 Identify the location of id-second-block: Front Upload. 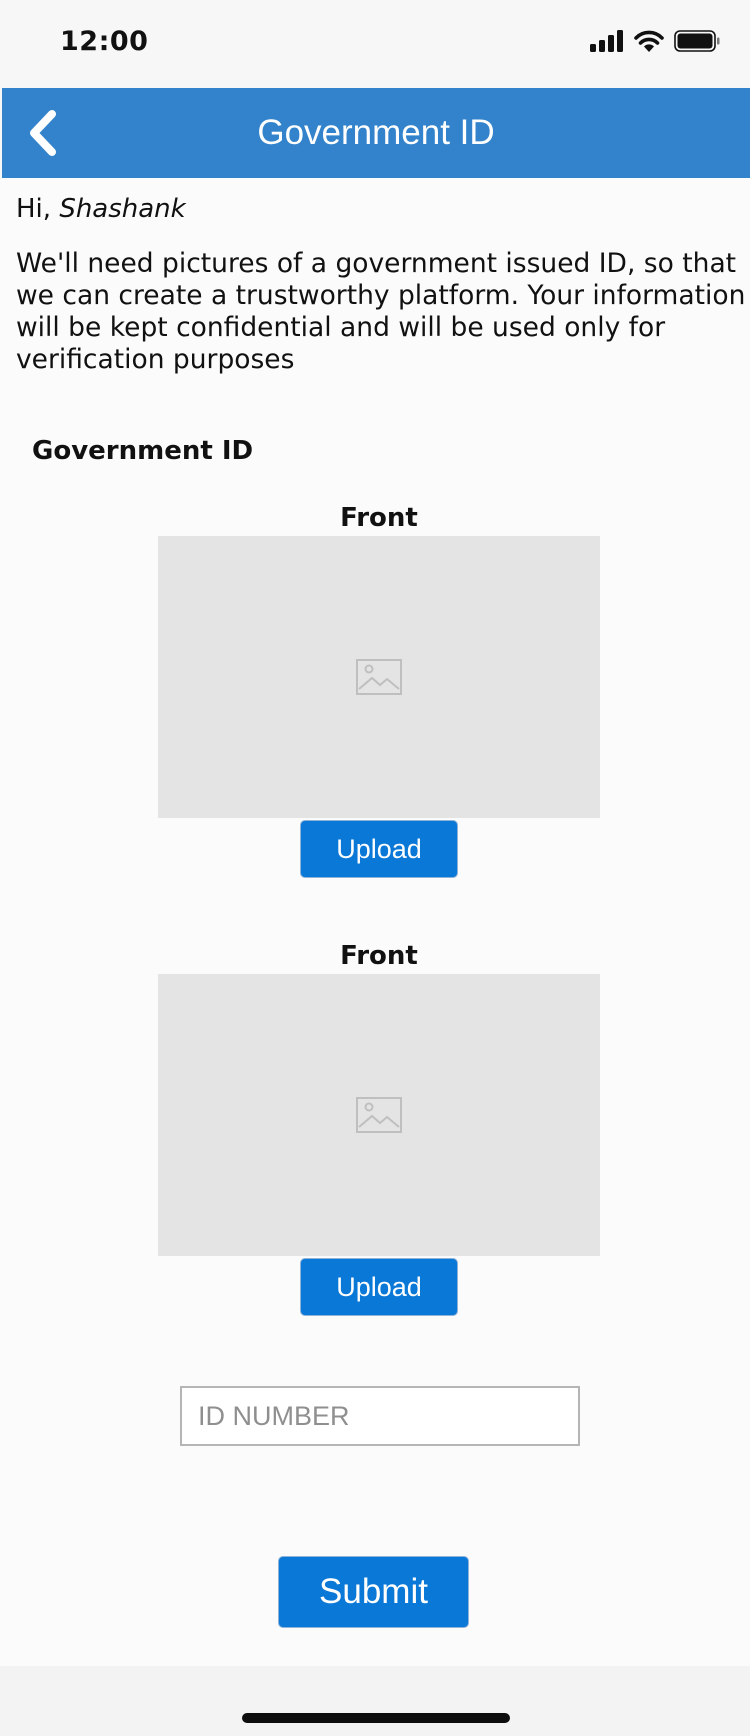
(379, 1127).